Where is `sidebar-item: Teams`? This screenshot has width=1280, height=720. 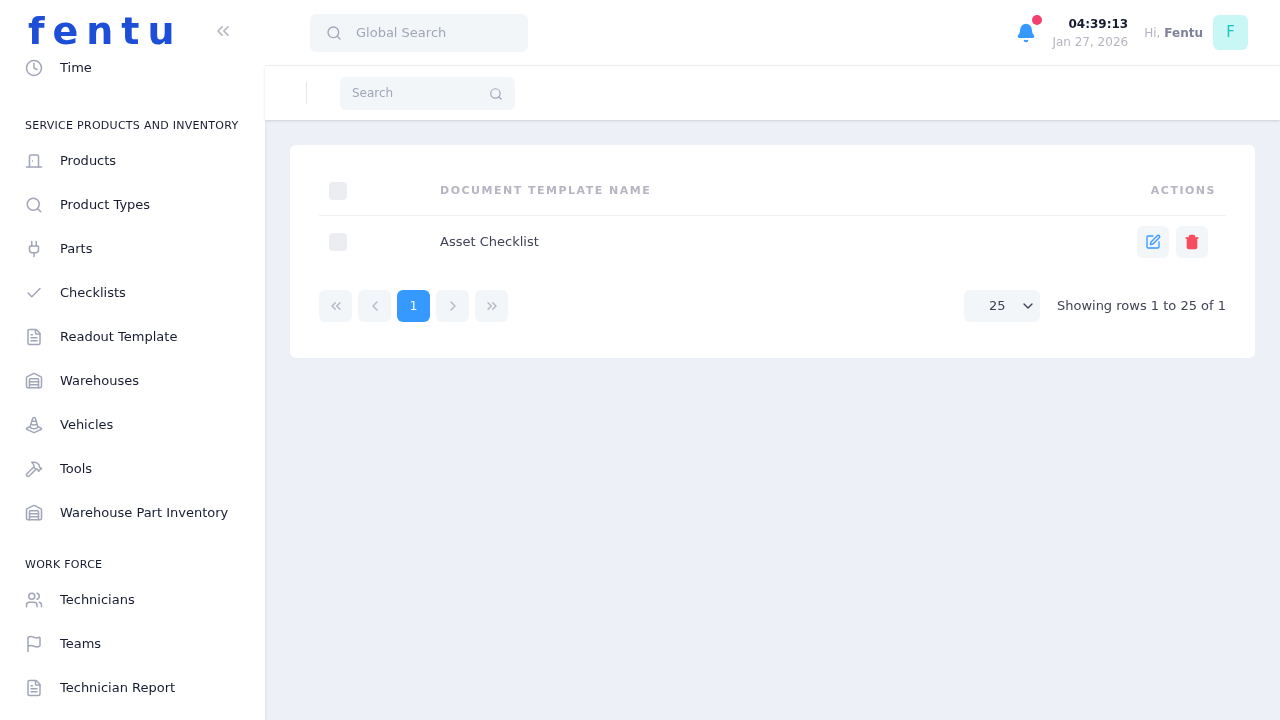
sidebar-item: Teams is located at coordinates (81, 644).